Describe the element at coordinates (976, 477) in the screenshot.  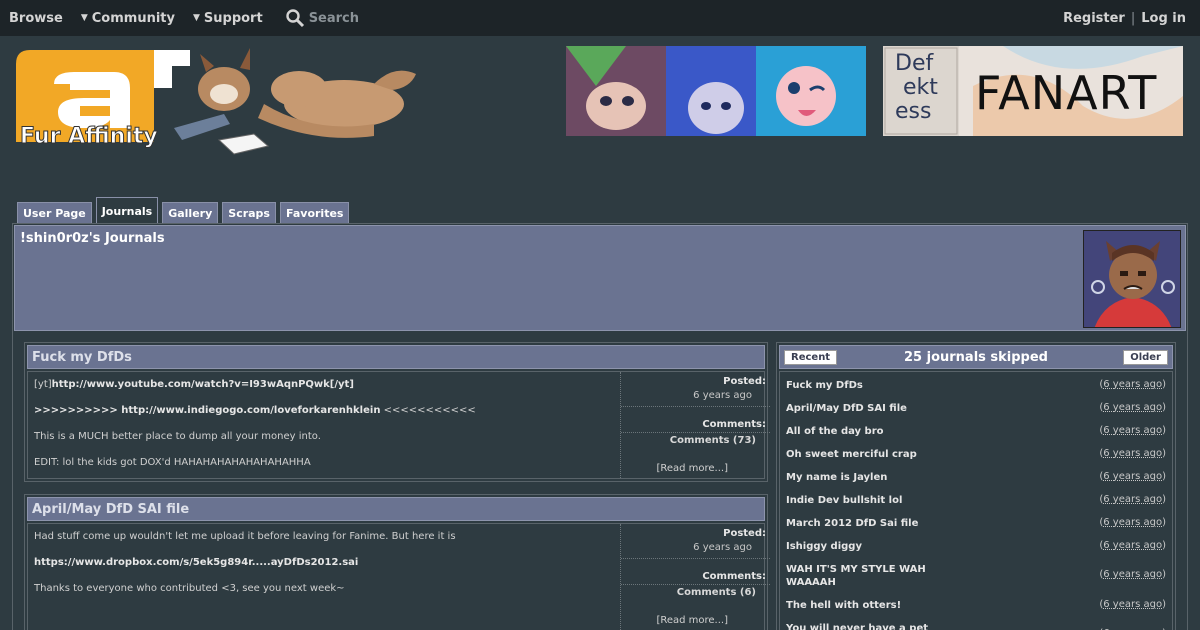
I see `list-item: My name is Jaylen (6 years ago)` at that location.